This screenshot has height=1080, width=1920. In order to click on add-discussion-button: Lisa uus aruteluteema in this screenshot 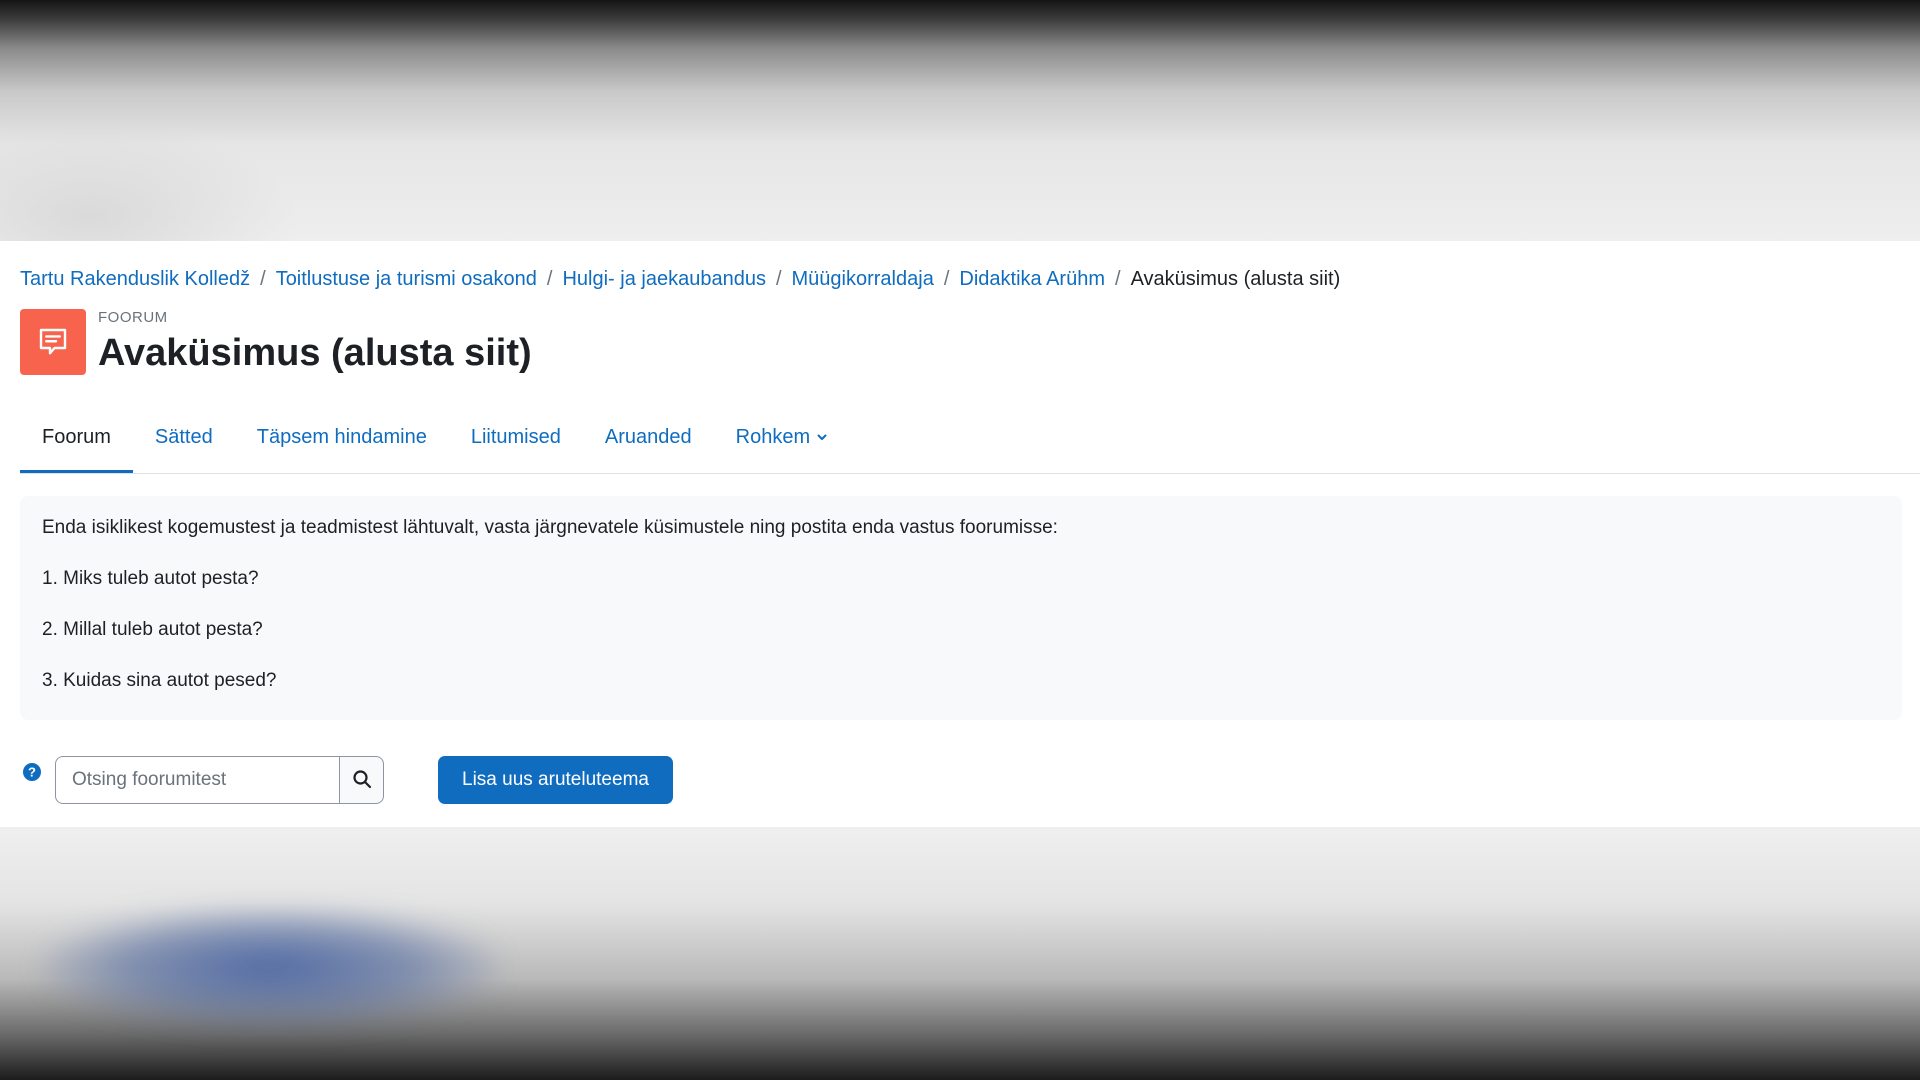, I will do `click(555, 780)`.